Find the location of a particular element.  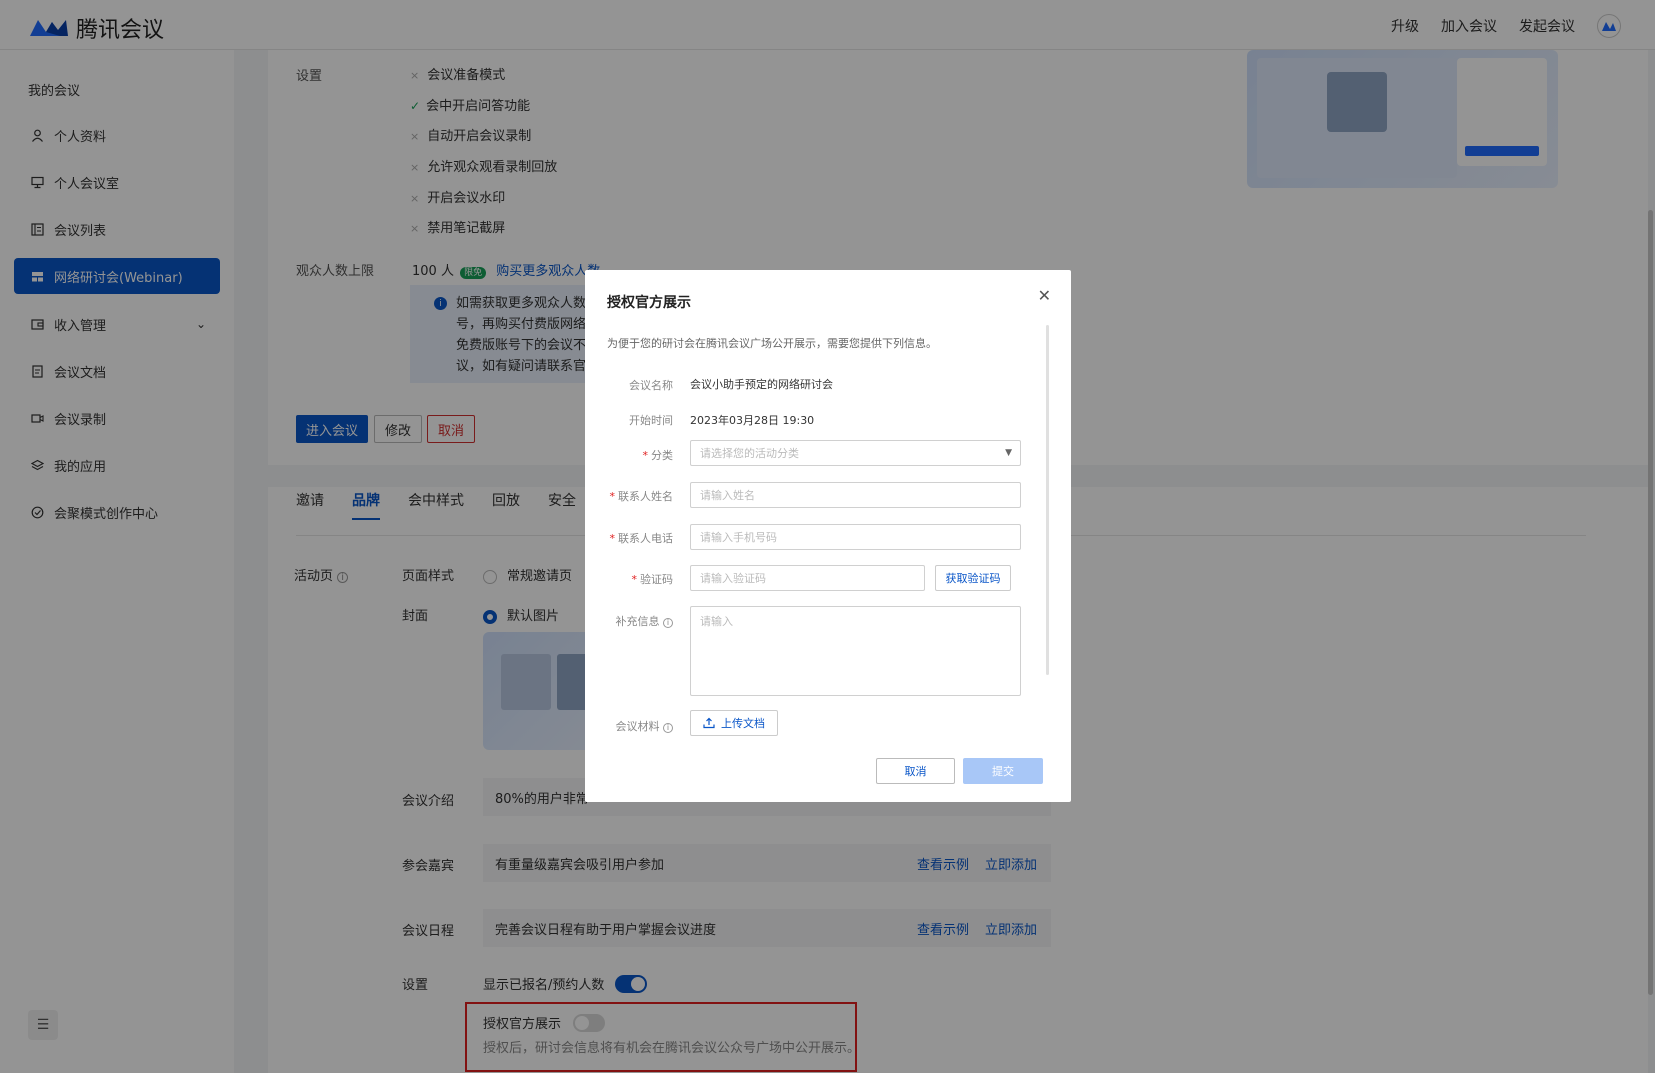

modal-cancel-button: 取消 is located at coordinates (915, 771).